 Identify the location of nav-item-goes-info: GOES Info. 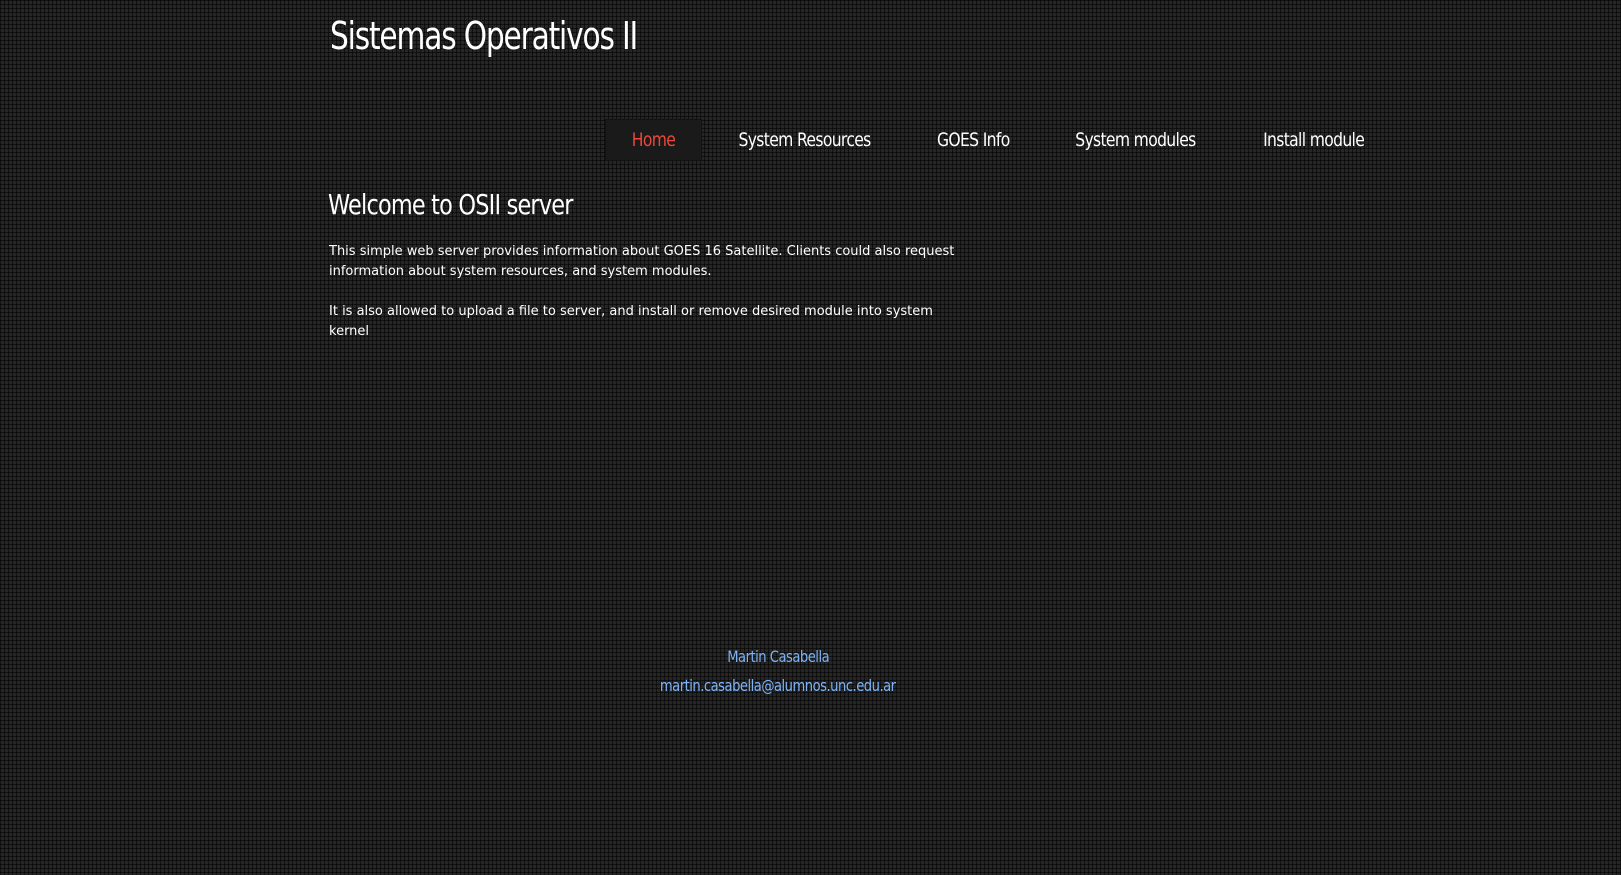
(973, 140).